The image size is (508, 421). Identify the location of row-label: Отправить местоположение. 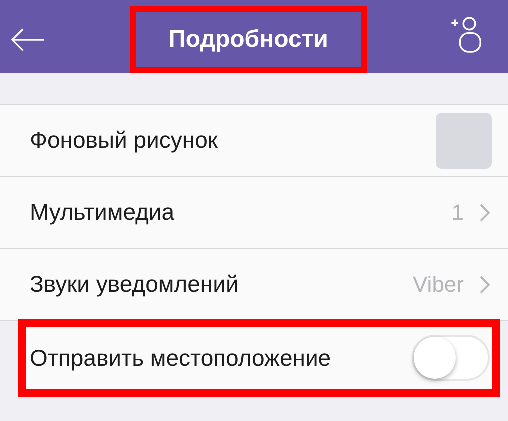
(181, 358).